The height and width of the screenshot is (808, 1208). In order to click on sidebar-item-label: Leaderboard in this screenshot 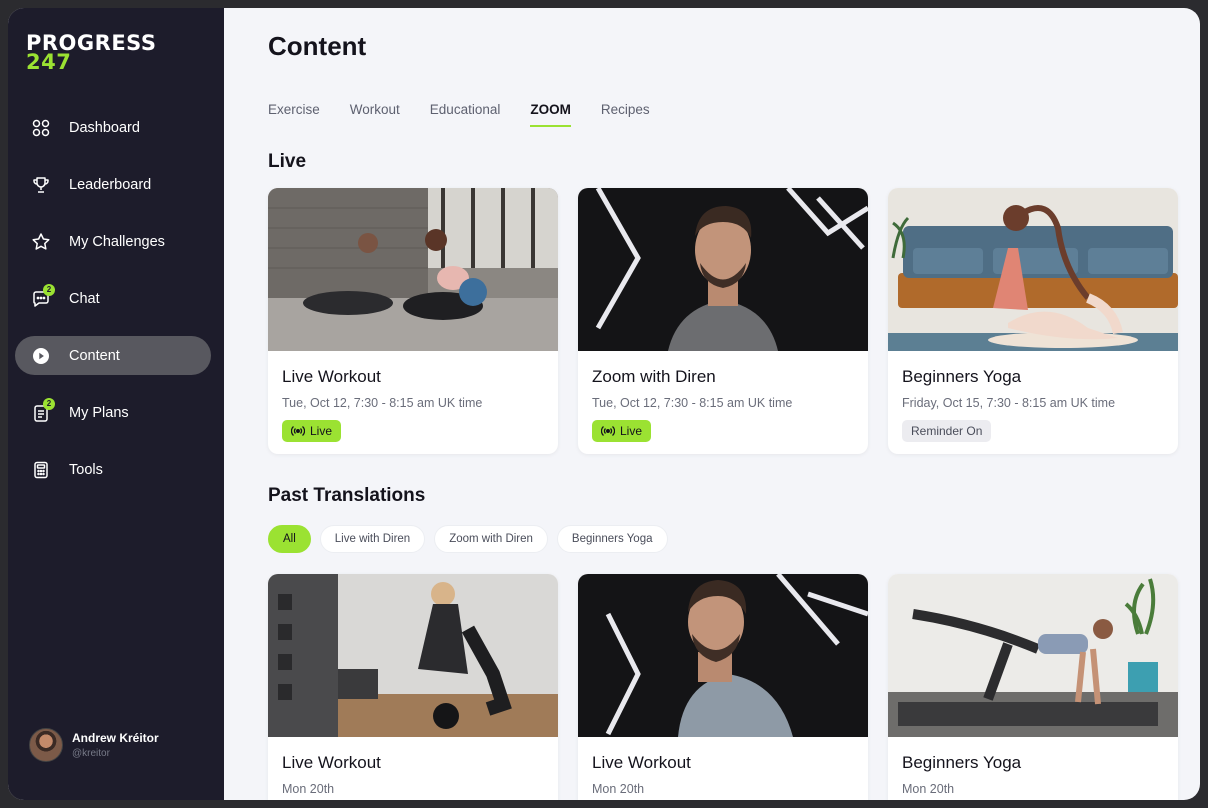, I will do `click(110, 184)`.